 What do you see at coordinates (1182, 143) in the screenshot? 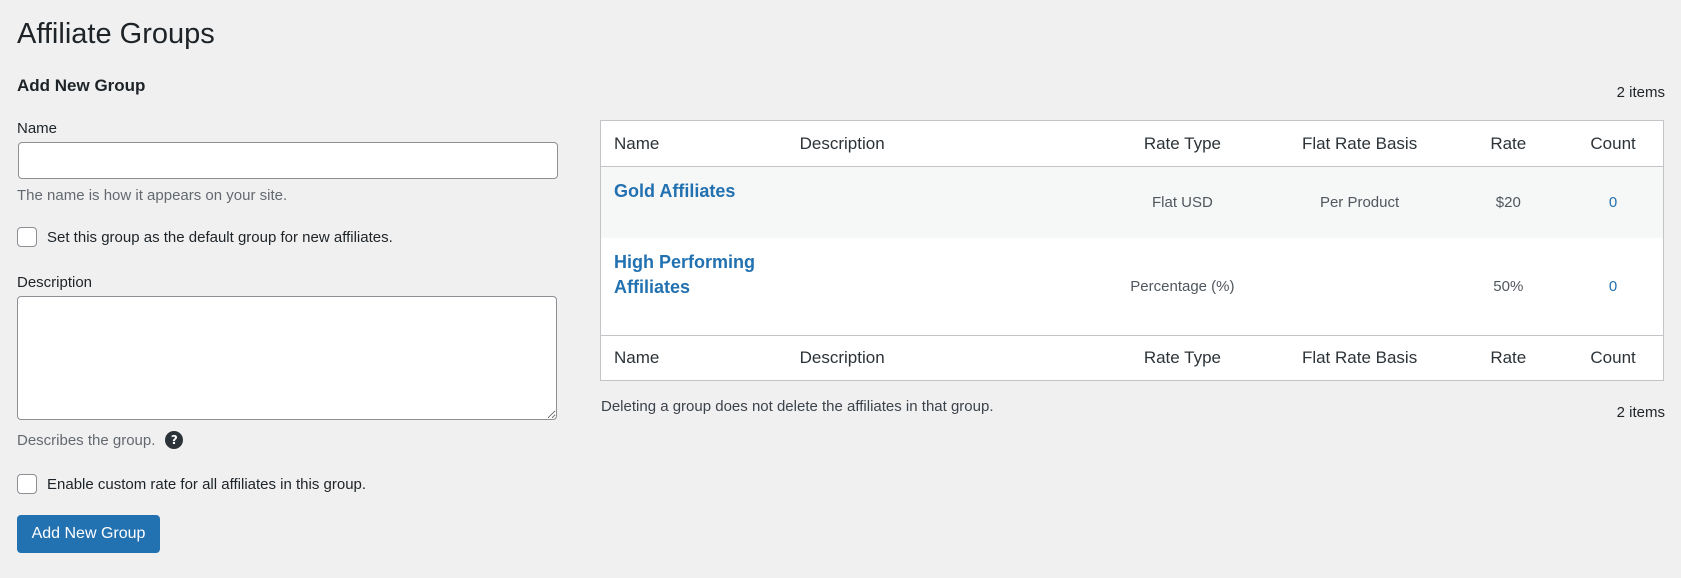
I see `column-header-rate-type: Rate Type` at bounding box center [1182, 143].